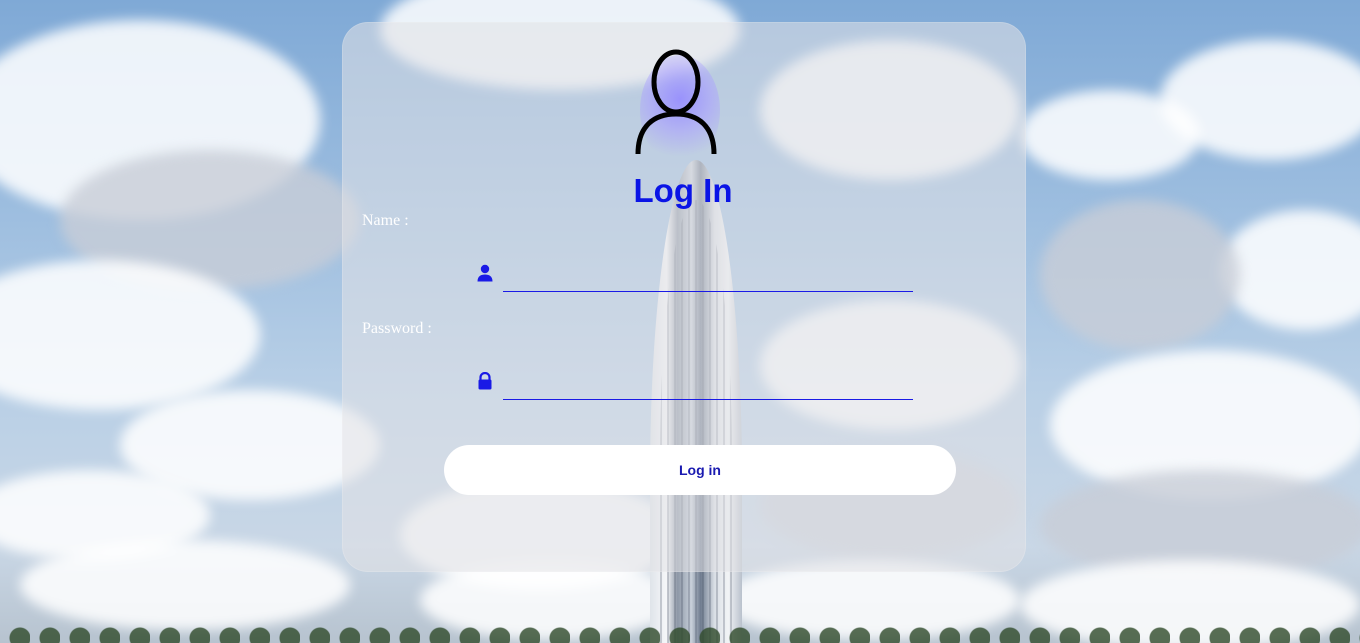  I want to click on name-field, so click(708, 278).